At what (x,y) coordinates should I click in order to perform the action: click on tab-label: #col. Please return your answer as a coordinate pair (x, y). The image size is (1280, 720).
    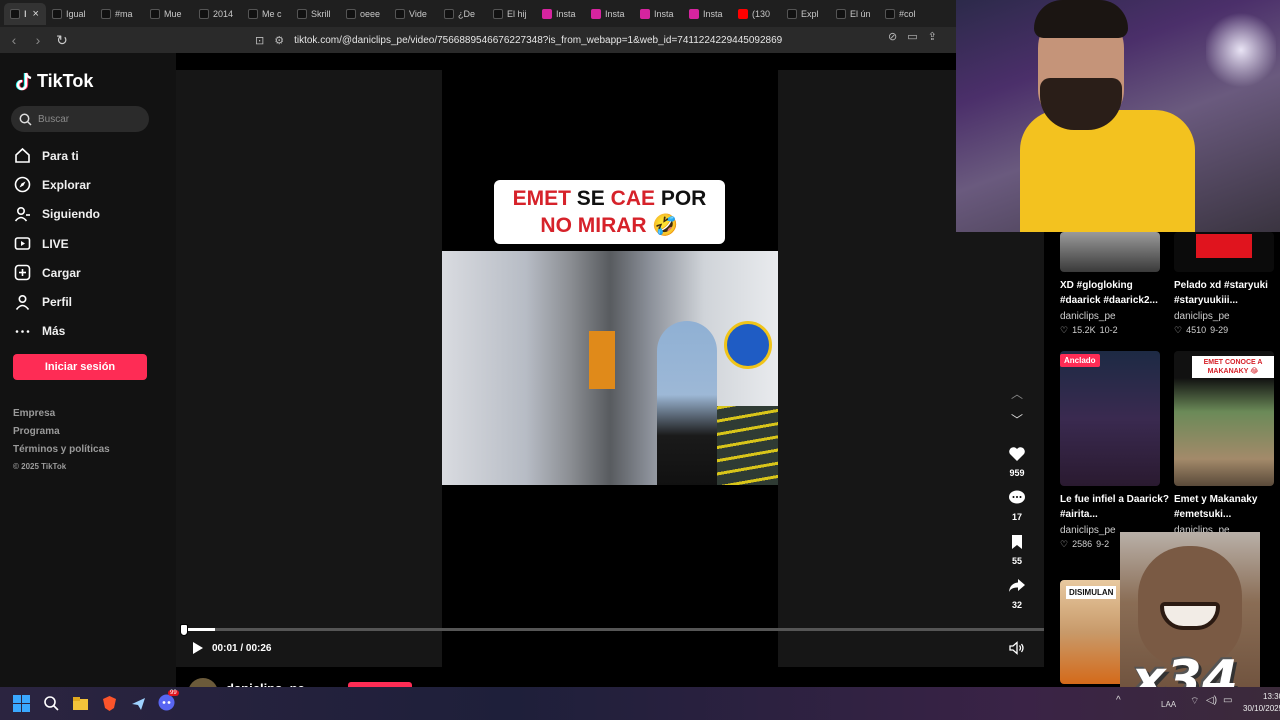
    Looking at the image, I should click on (907, 13).